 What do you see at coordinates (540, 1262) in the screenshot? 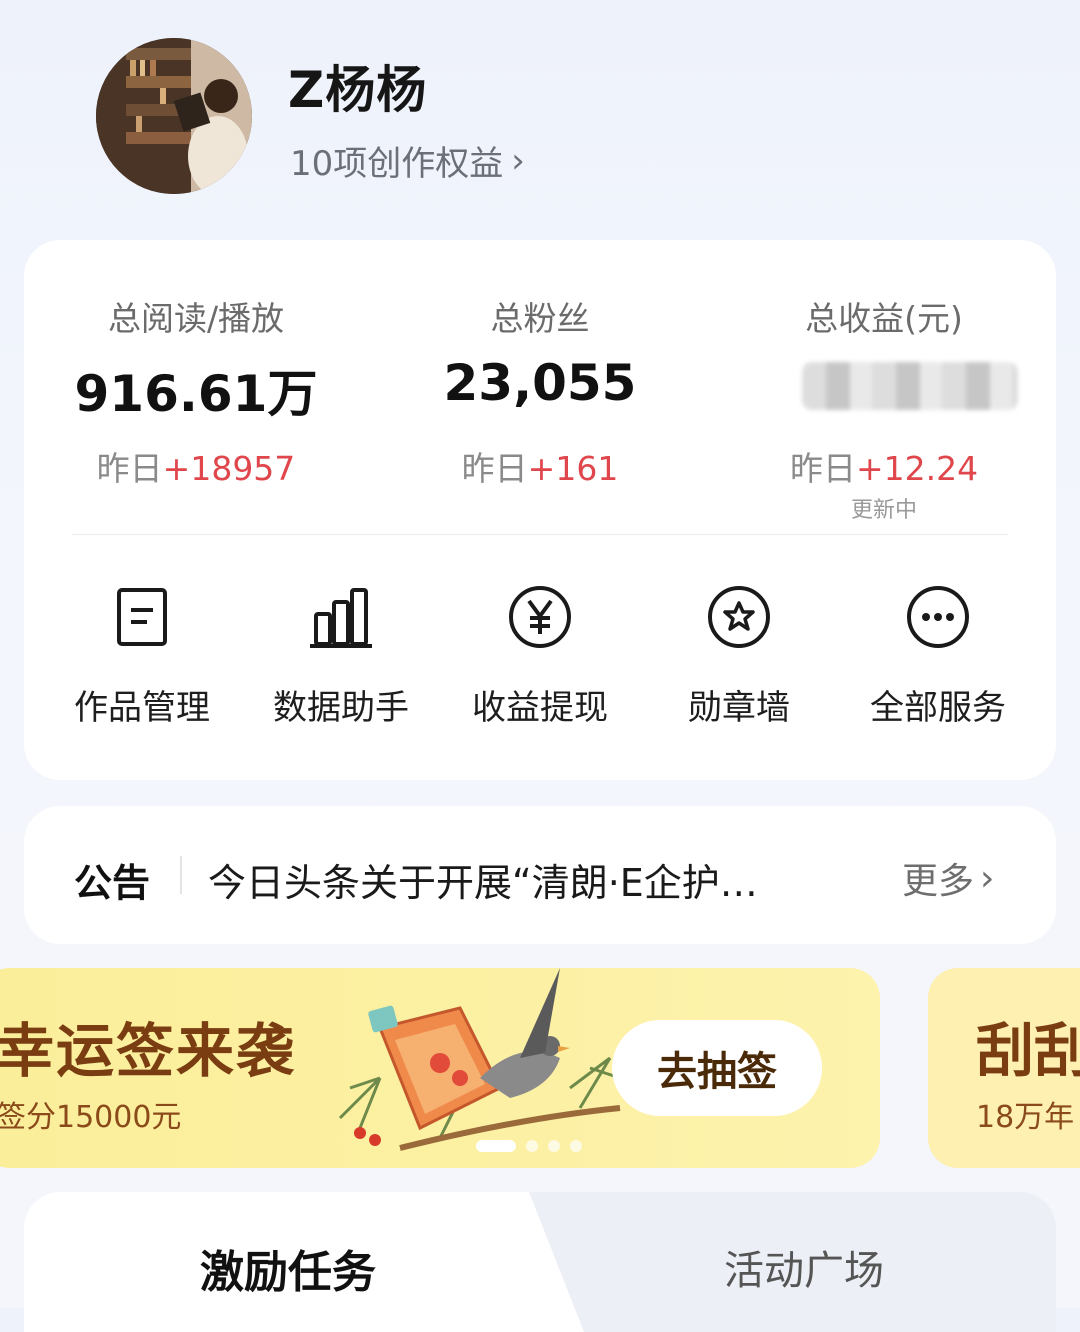
I see `task-tabs: 激励任务 活动广场` at bounding box center [540, 1262].